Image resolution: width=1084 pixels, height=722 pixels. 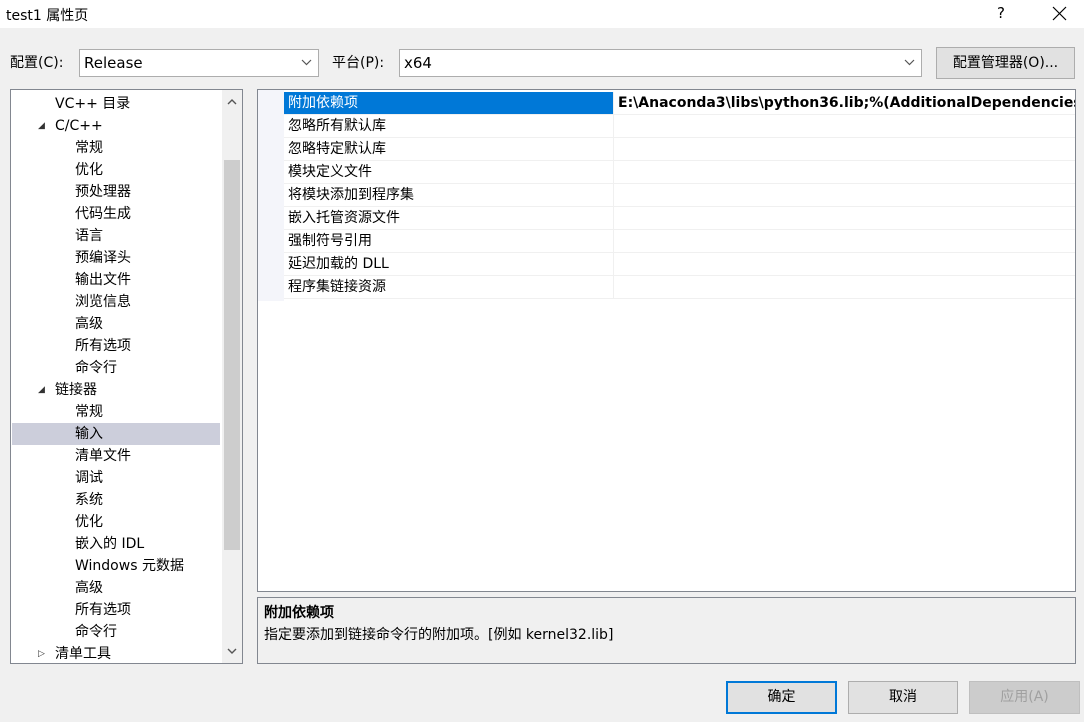 What do you see at coordinates (83, 654) in the screenshot?
I see `tree-item-label: 清单工具` at bounding box center [83, 654].